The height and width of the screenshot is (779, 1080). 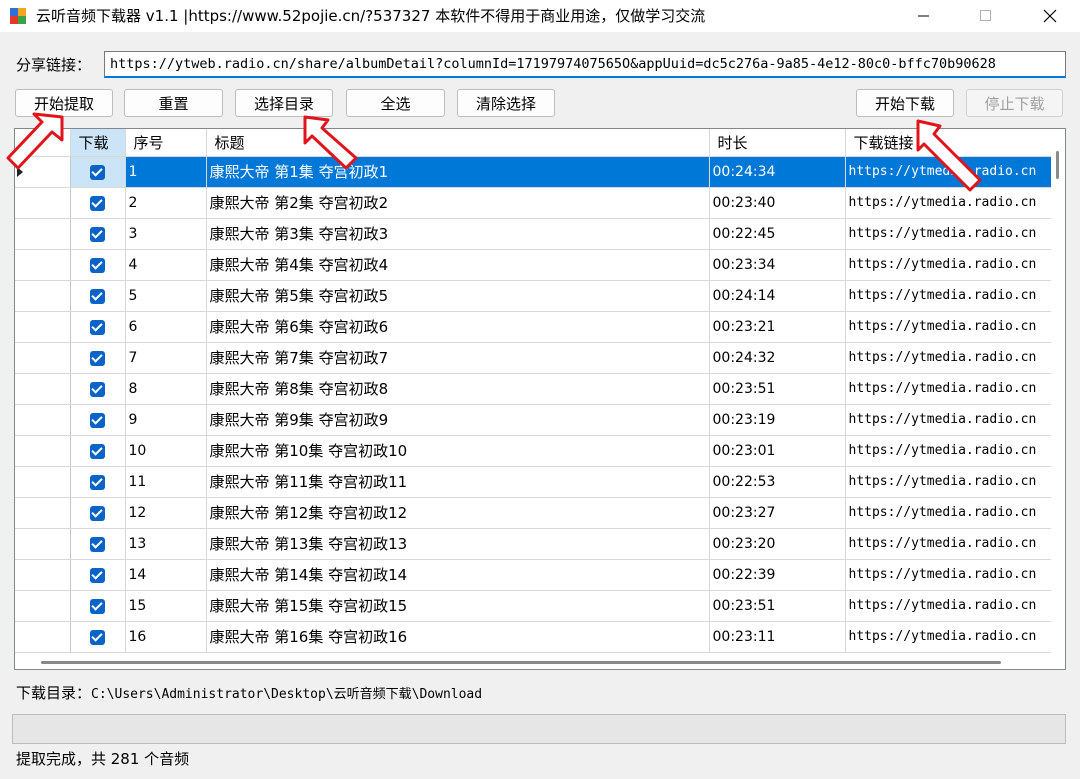 I want to click on horizontal-scroll-thumb, so click(x=521, y=662).